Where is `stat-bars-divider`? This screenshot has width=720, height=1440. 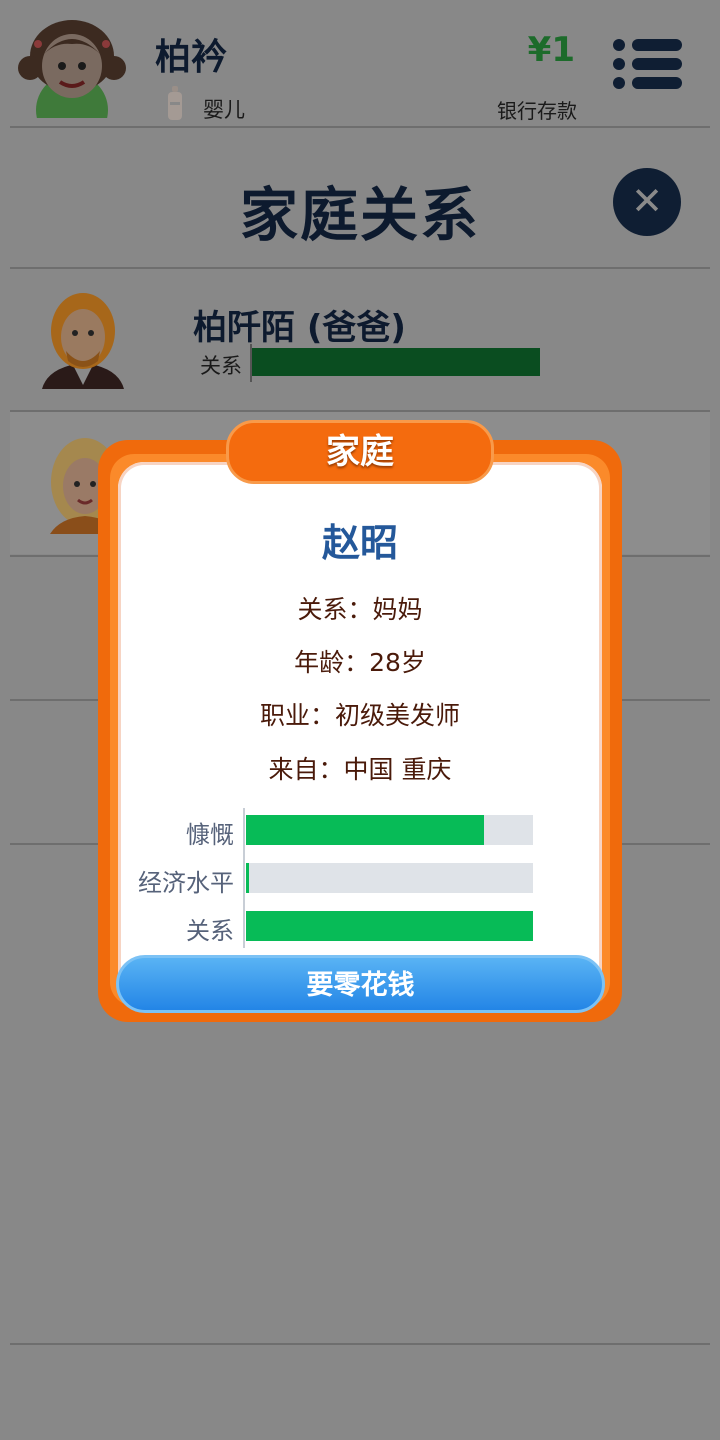 stat-bars-divider is located at coordinates (244, 878).